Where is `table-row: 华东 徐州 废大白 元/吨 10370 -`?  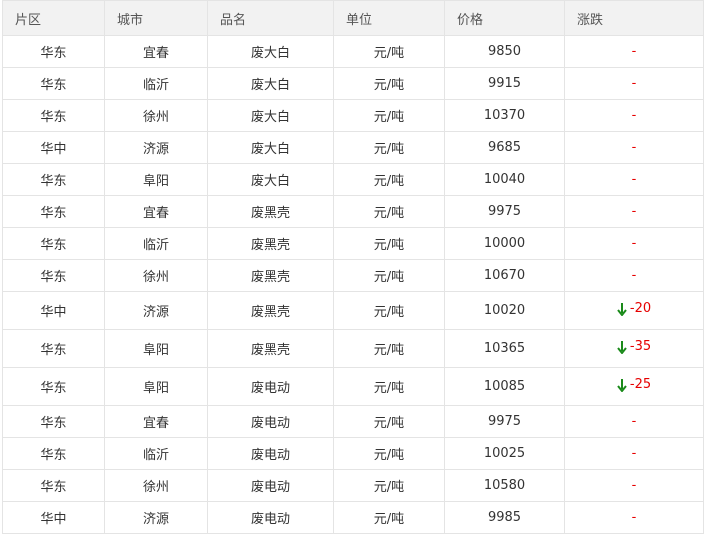 table-row: 华东 徐州 废大白 元/吨 10370 - is located at coordinates (353, 115).